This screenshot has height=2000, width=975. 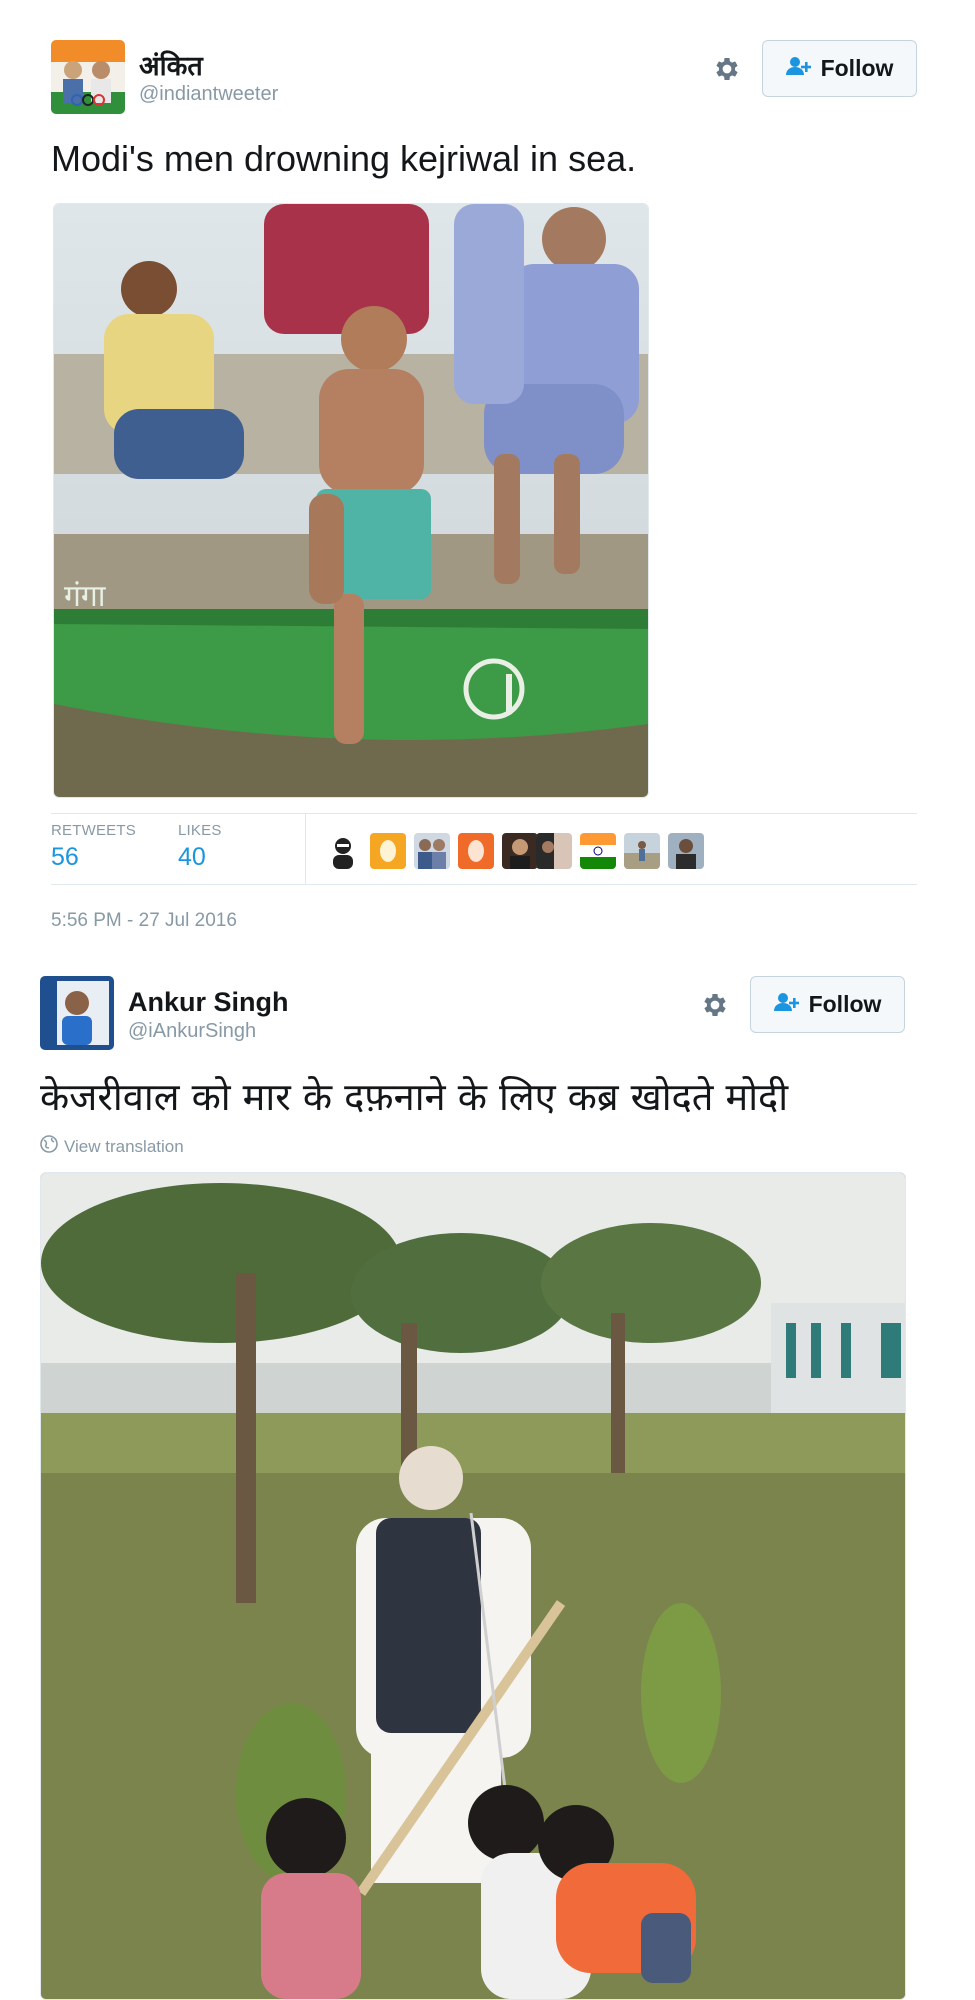 What do you see at coordinates (484, 813) in the screenshot?
I see `stats-divider-top` at bounding box center [484, 813].